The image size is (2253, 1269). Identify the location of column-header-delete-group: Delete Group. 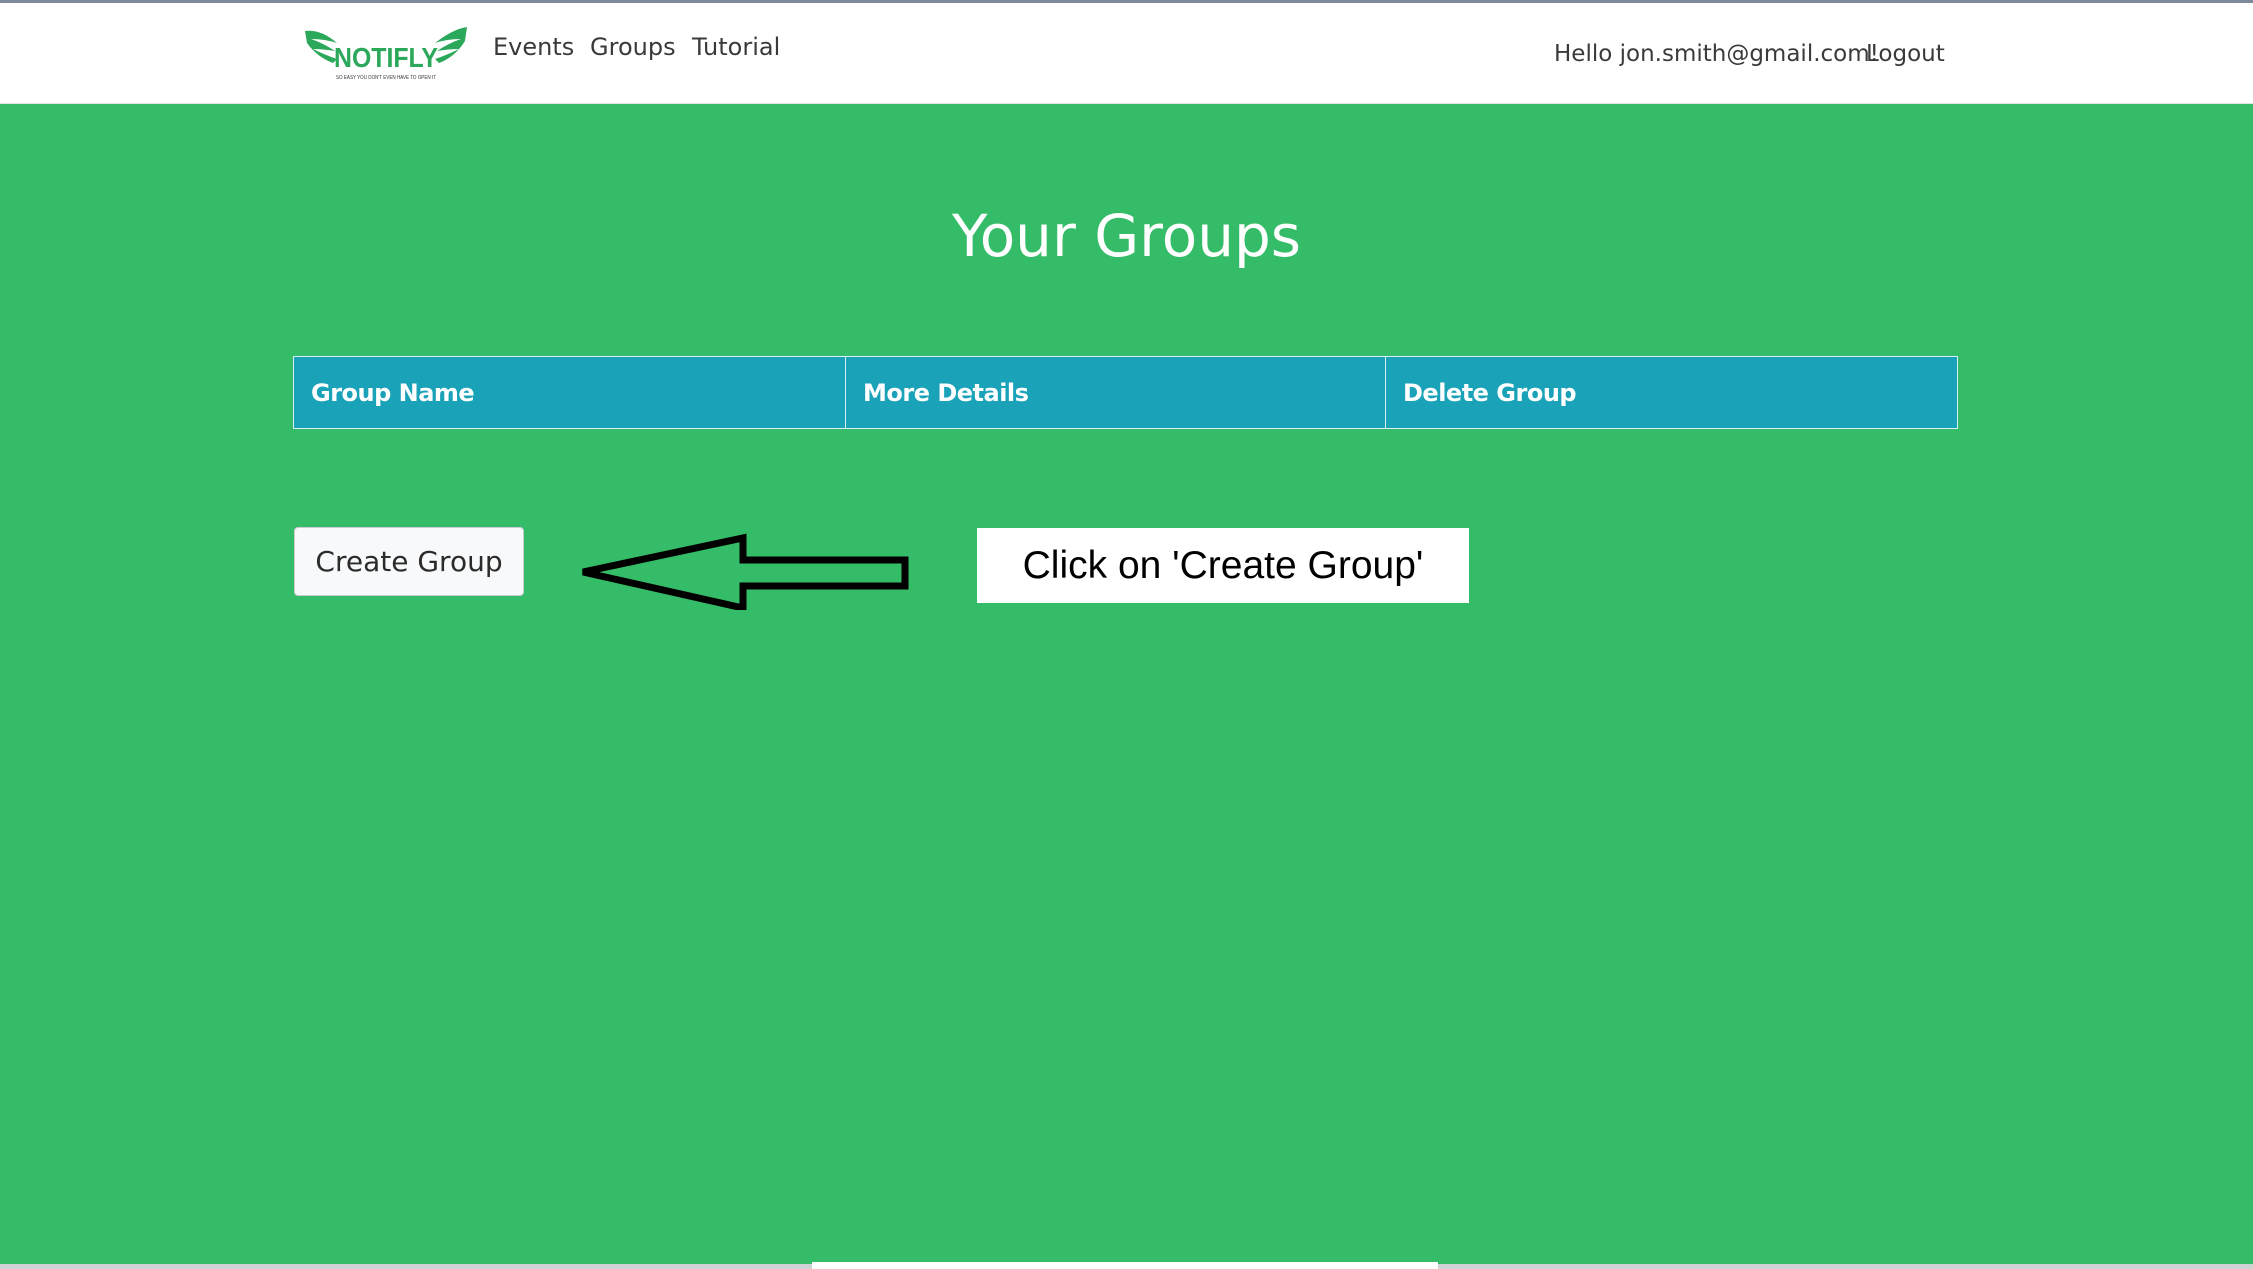
(1671, 392).